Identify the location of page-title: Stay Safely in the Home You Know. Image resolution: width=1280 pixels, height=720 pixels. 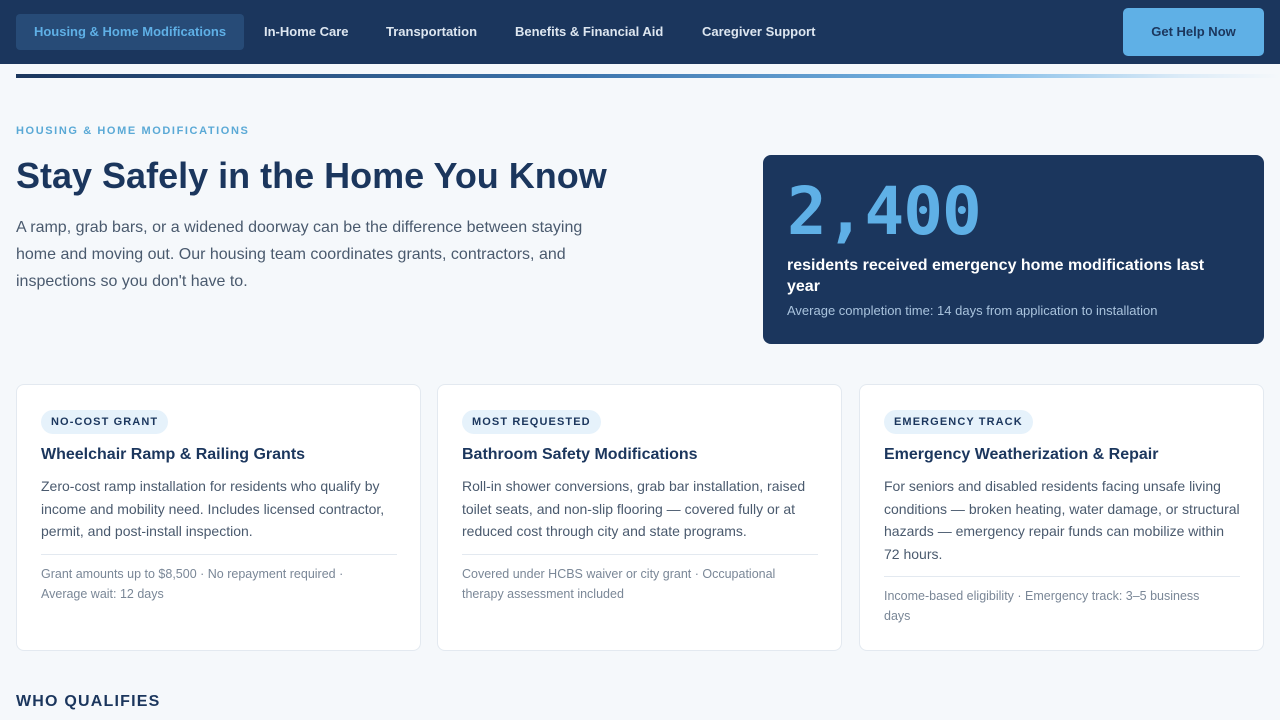
(311, 175).